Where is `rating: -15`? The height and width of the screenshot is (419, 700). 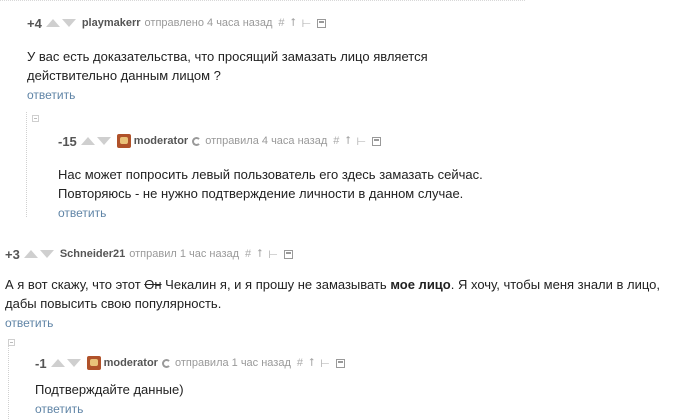 rating: -15 is located at coordinates (67, 141).